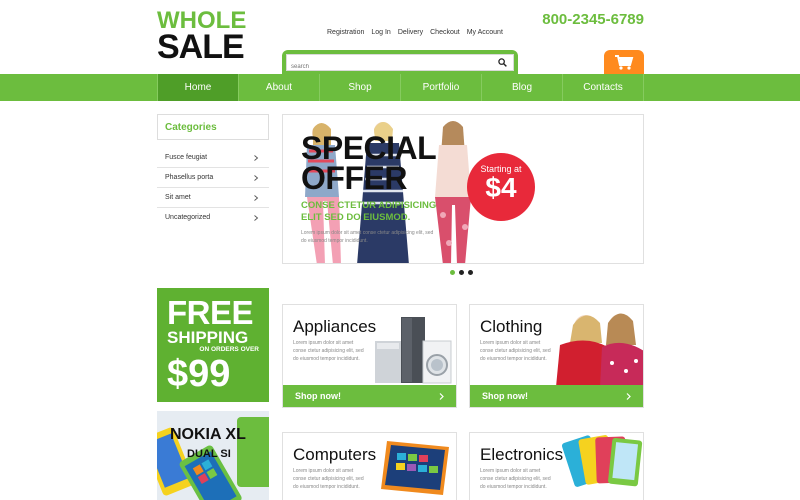 This screenshot has height=500, width=800. What do you see at coordinates (188, 217) in the screenshot?
I see `category-label: Uncategorized` at bounding box center [188, 217].